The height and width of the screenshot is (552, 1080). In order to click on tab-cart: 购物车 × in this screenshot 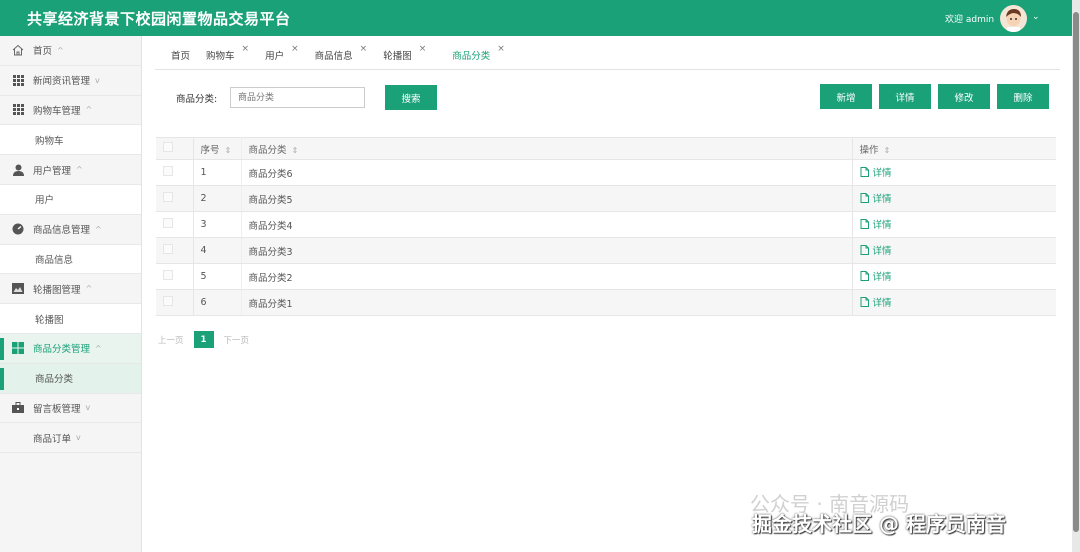, I will do `click(227, 53)`.